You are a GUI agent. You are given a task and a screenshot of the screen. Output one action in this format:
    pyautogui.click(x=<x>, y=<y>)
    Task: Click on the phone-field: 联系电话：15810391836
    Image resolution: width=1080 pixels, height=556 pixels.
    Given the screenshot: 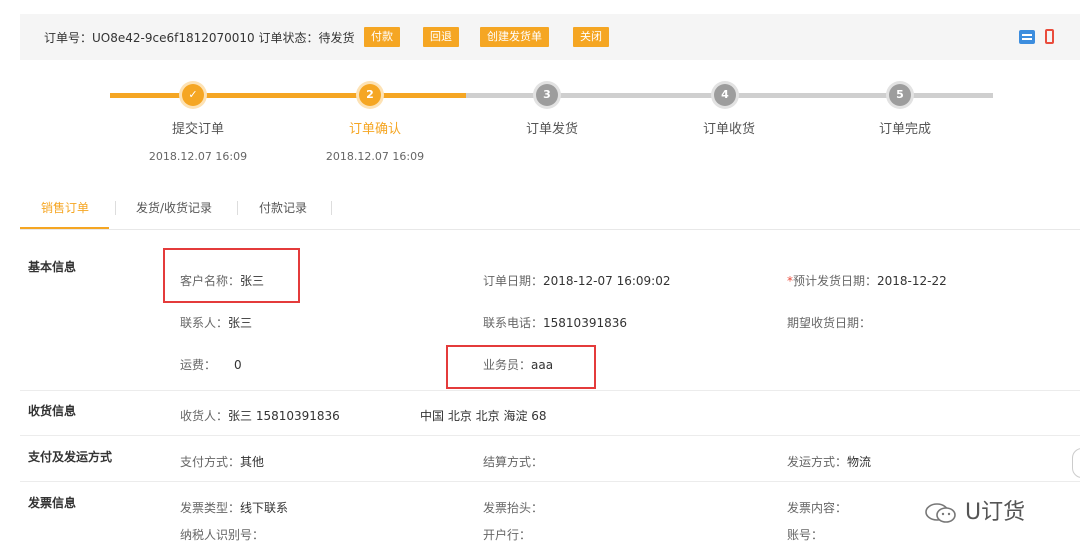 What is the action you would take?
    pyautogui.click(x=555, y=322)
    